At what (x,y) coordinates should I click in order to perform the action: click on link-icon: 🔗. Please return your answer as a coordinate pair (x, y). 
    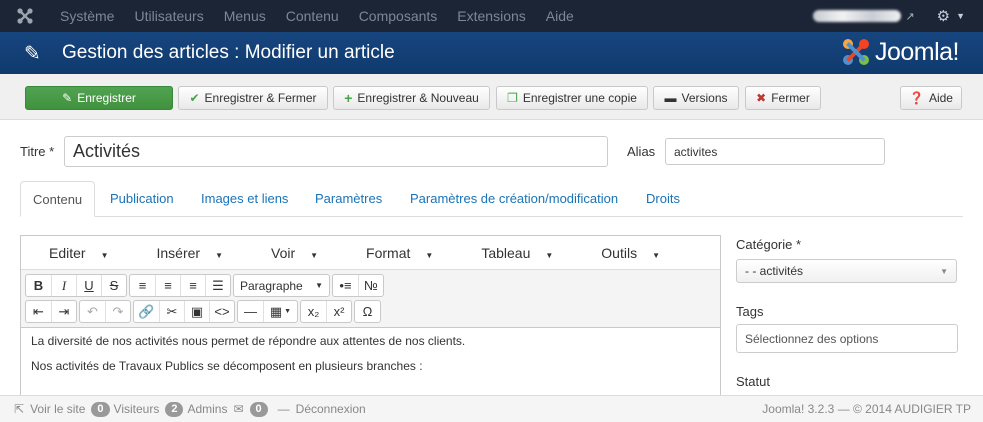
    Looking at the image, I should click on (146, 311).